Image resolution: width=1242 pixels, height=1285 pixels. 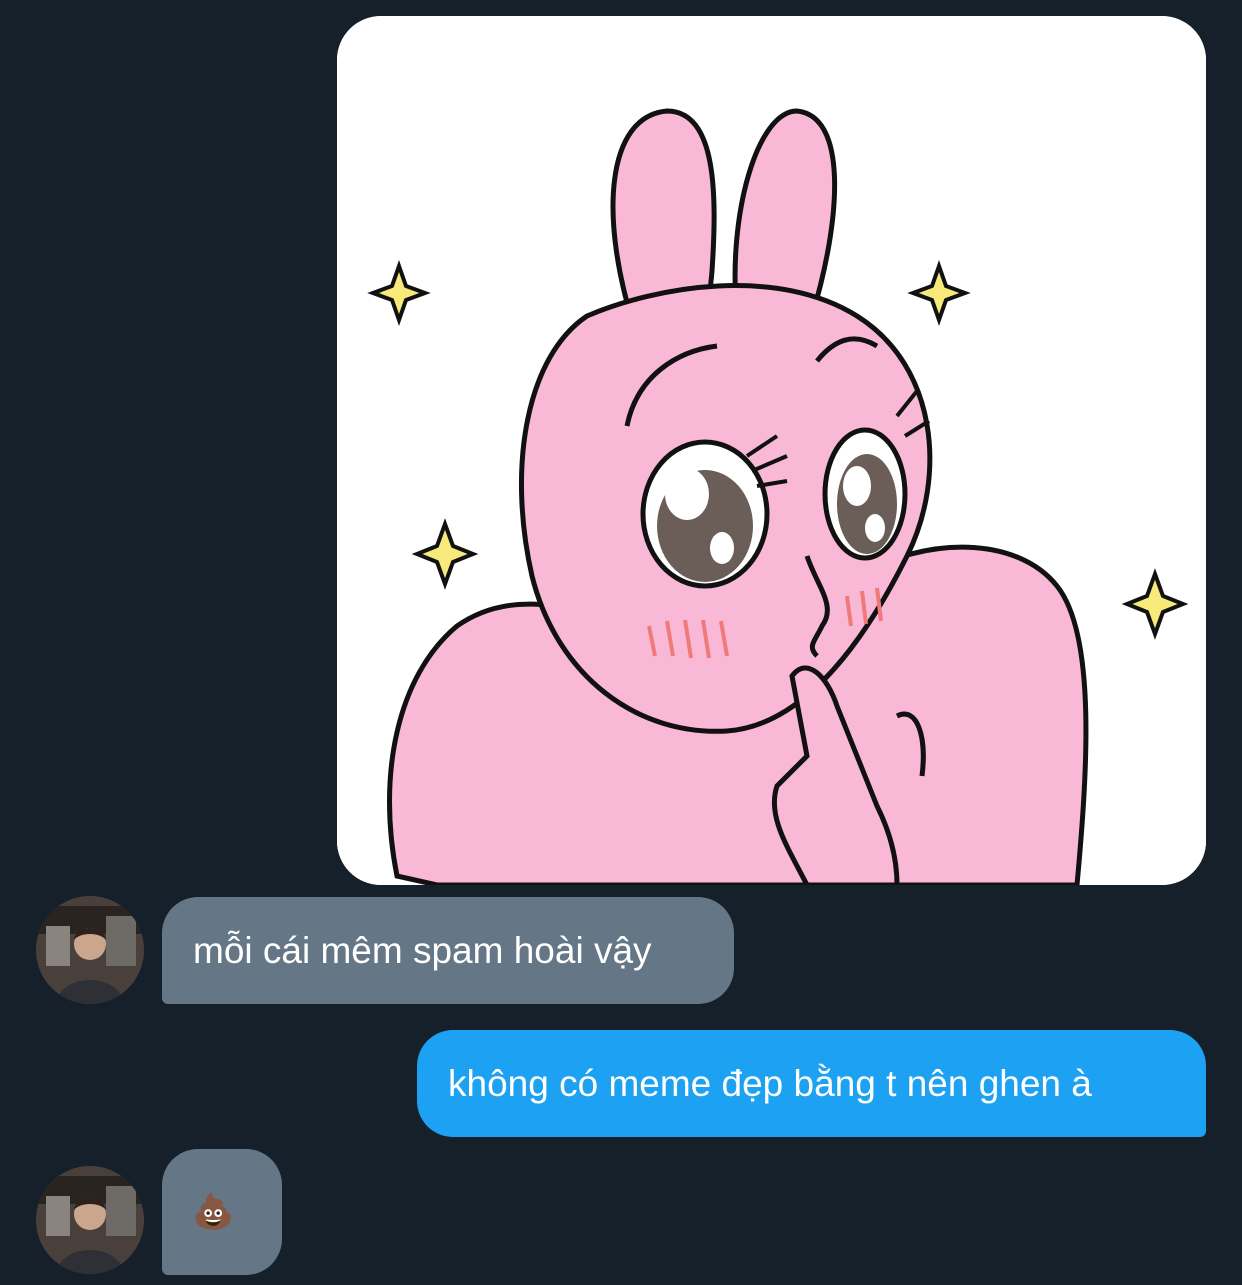 I want to click on sent-message-bubble: không có meme đẹp bằng t nên ghen à, so click(x=811, y=1083).